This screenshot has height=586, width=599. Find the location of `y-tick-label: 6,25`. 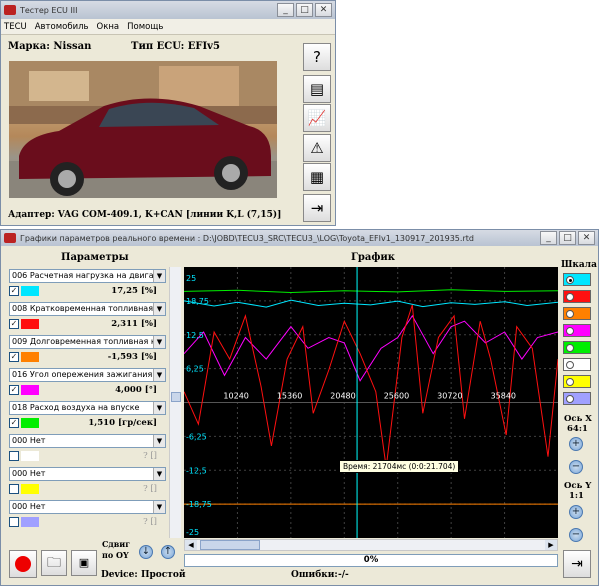

y-tick-label: 6,25 is located at coordinates (195, 369).